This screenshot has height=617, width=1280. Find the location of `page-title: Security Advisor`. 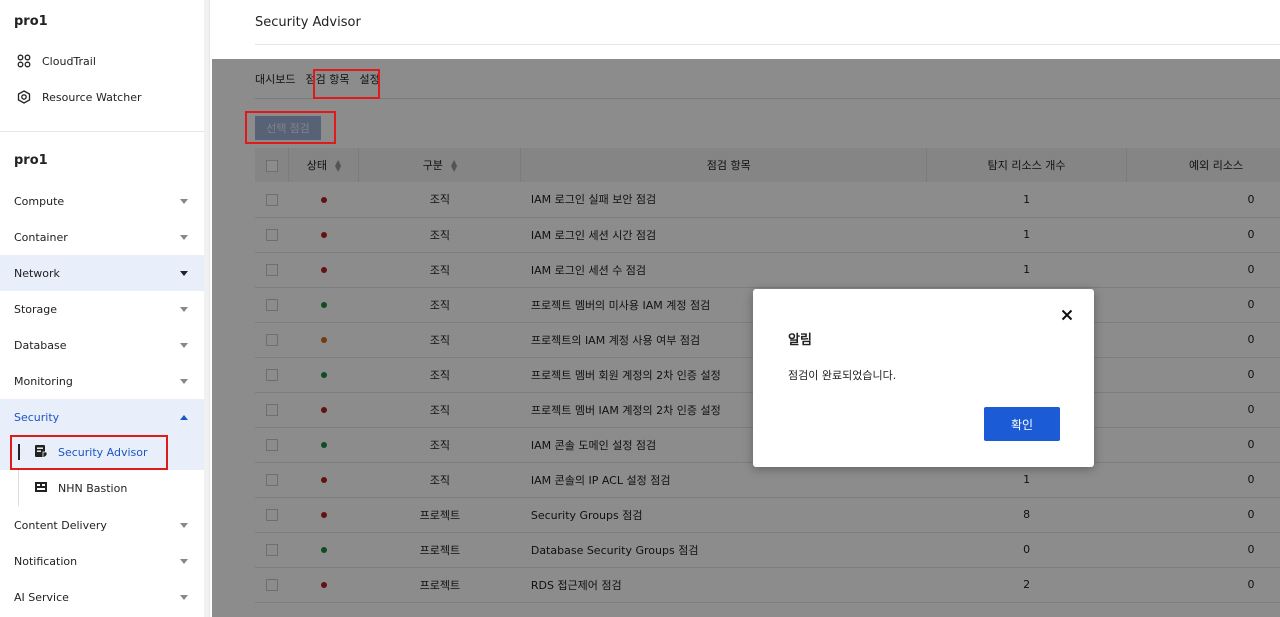

page-title: Security Advisor is located at coordinates (308, 22).